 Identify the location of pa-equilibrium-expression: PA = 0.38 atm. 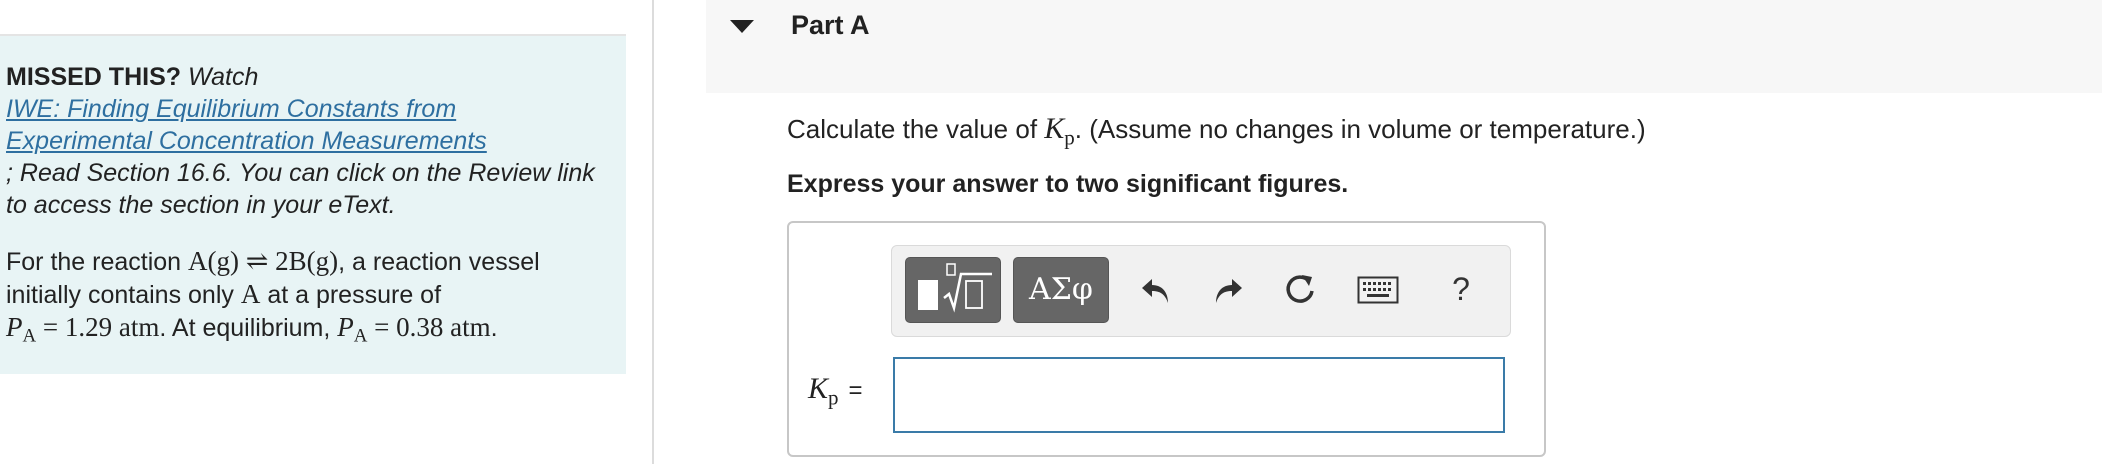
(414, 329).